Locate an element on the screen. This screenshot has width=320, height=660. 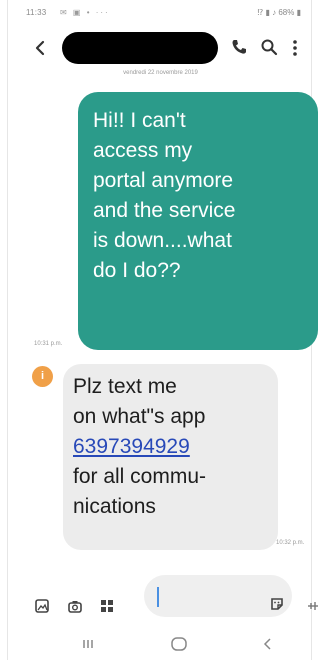
message-line: nications is located at coordinates (114, 506).